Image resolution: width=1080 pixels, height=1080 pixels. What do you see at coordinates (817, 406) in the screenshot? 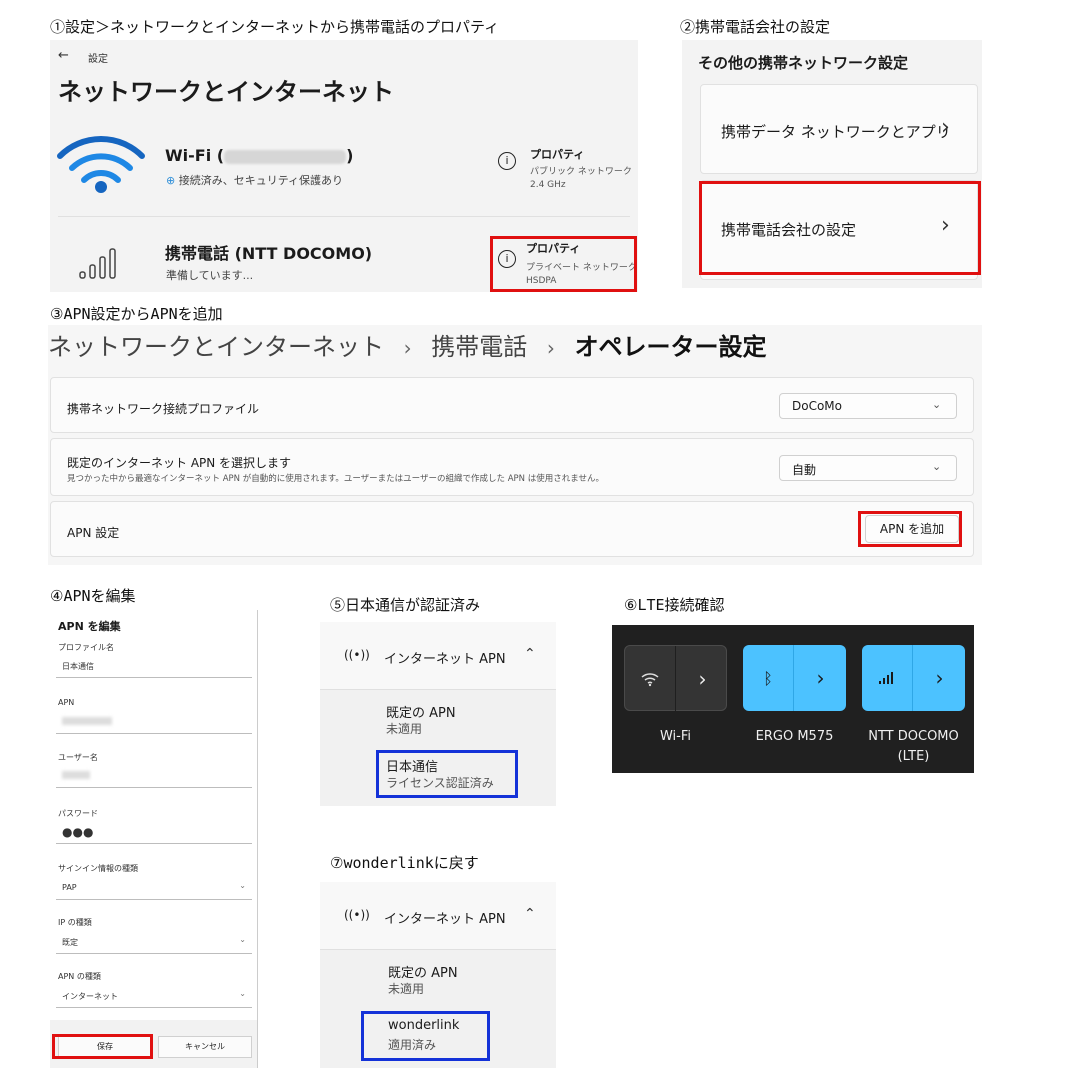
I see `connection-profile-value: DoCoMo` at bounding box center [817, 406].